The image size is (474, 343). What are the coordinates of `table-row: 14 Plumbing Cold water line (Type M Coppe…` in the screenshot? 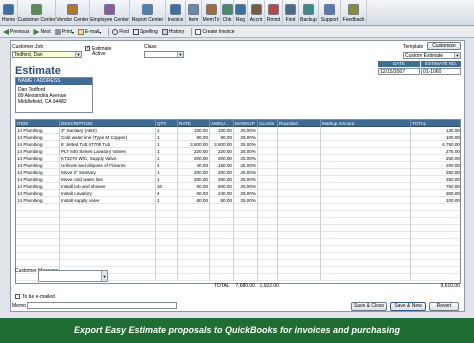 It's located at (238, 137).